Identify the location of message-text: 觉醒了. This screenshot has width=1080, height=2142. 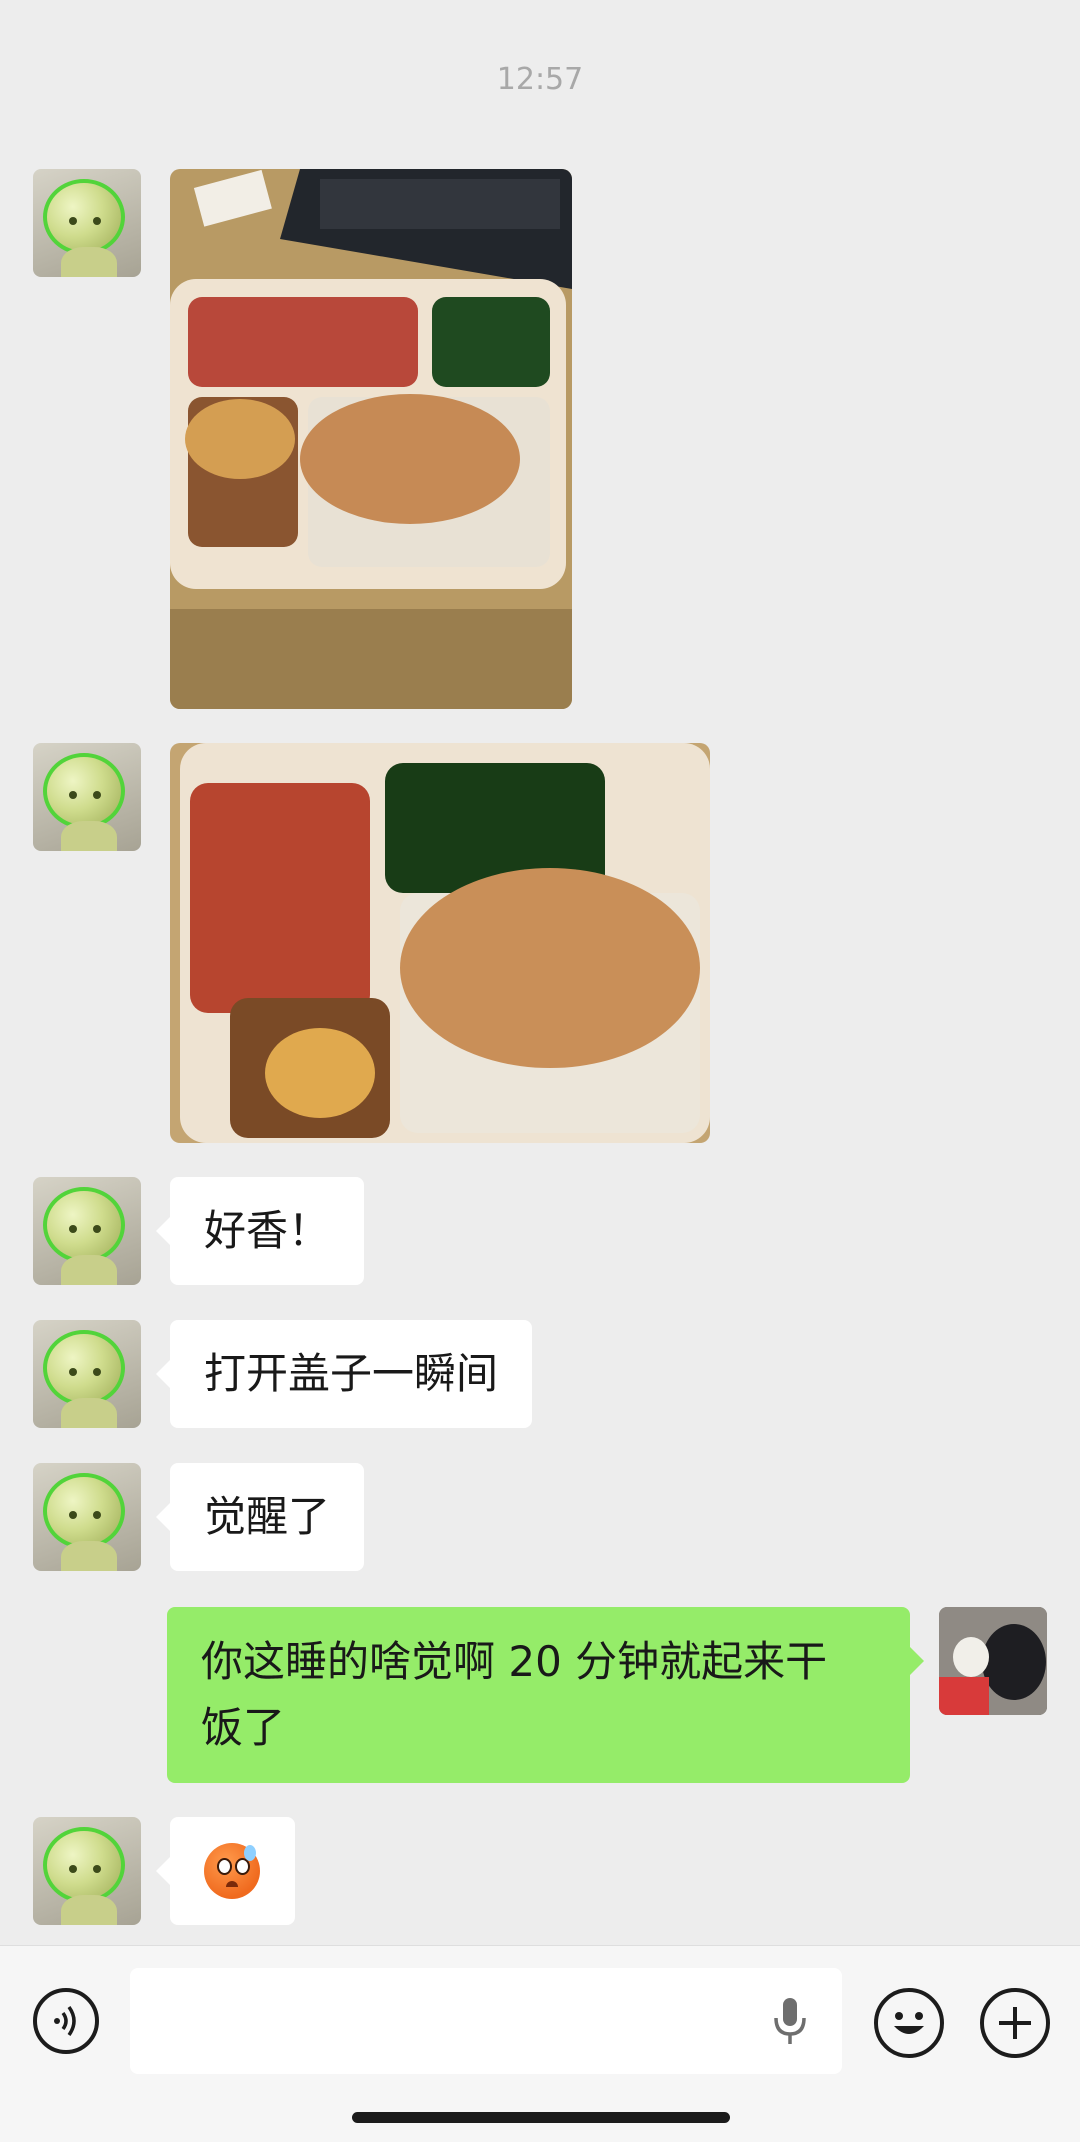
(267, 1516).